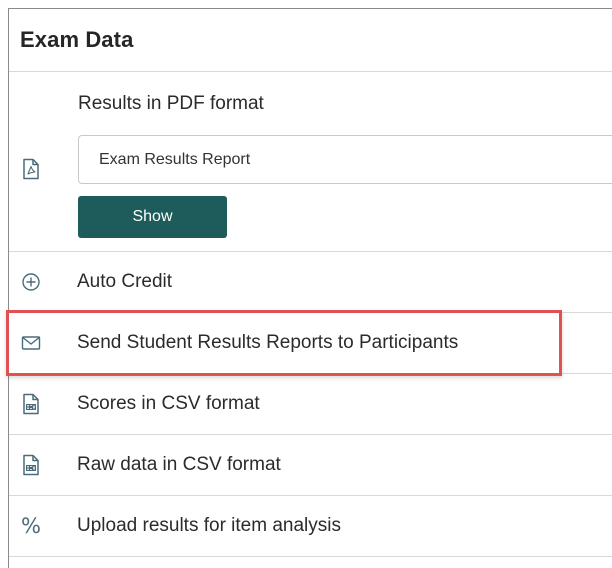  Describe the element at coordinates (310, 465) in the screenshot. I see `menu-item-raw-data-csv: Raw data in CSV format` at that location.